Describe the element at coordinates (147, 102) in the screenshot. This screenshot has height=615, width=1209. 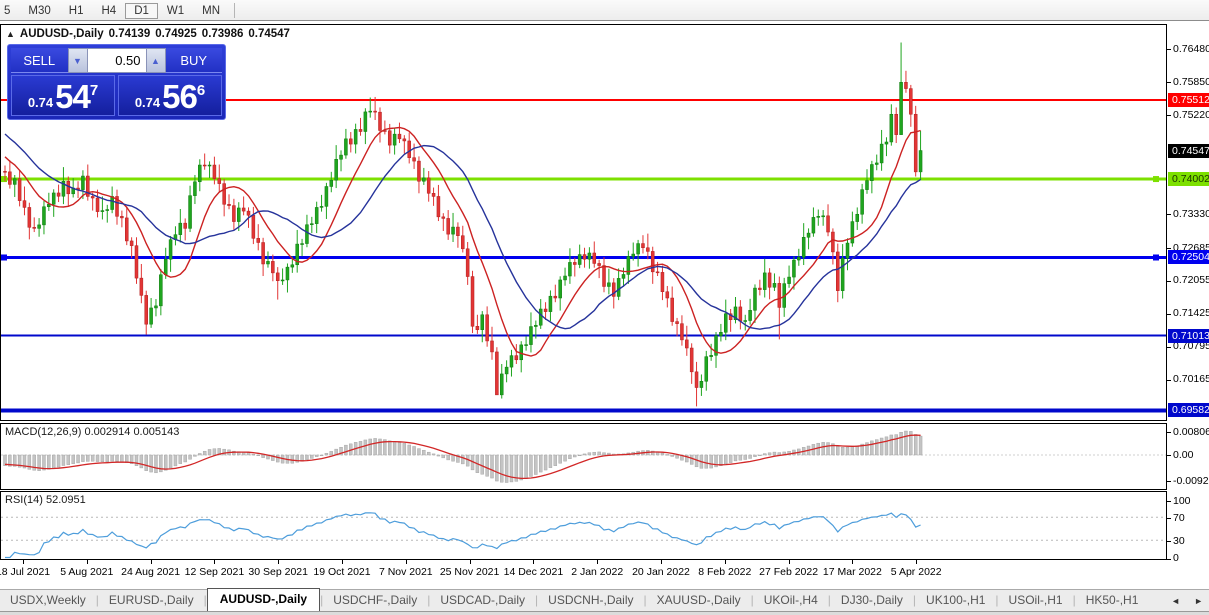
I see `buy-price-prefix: 0.74` at that location.